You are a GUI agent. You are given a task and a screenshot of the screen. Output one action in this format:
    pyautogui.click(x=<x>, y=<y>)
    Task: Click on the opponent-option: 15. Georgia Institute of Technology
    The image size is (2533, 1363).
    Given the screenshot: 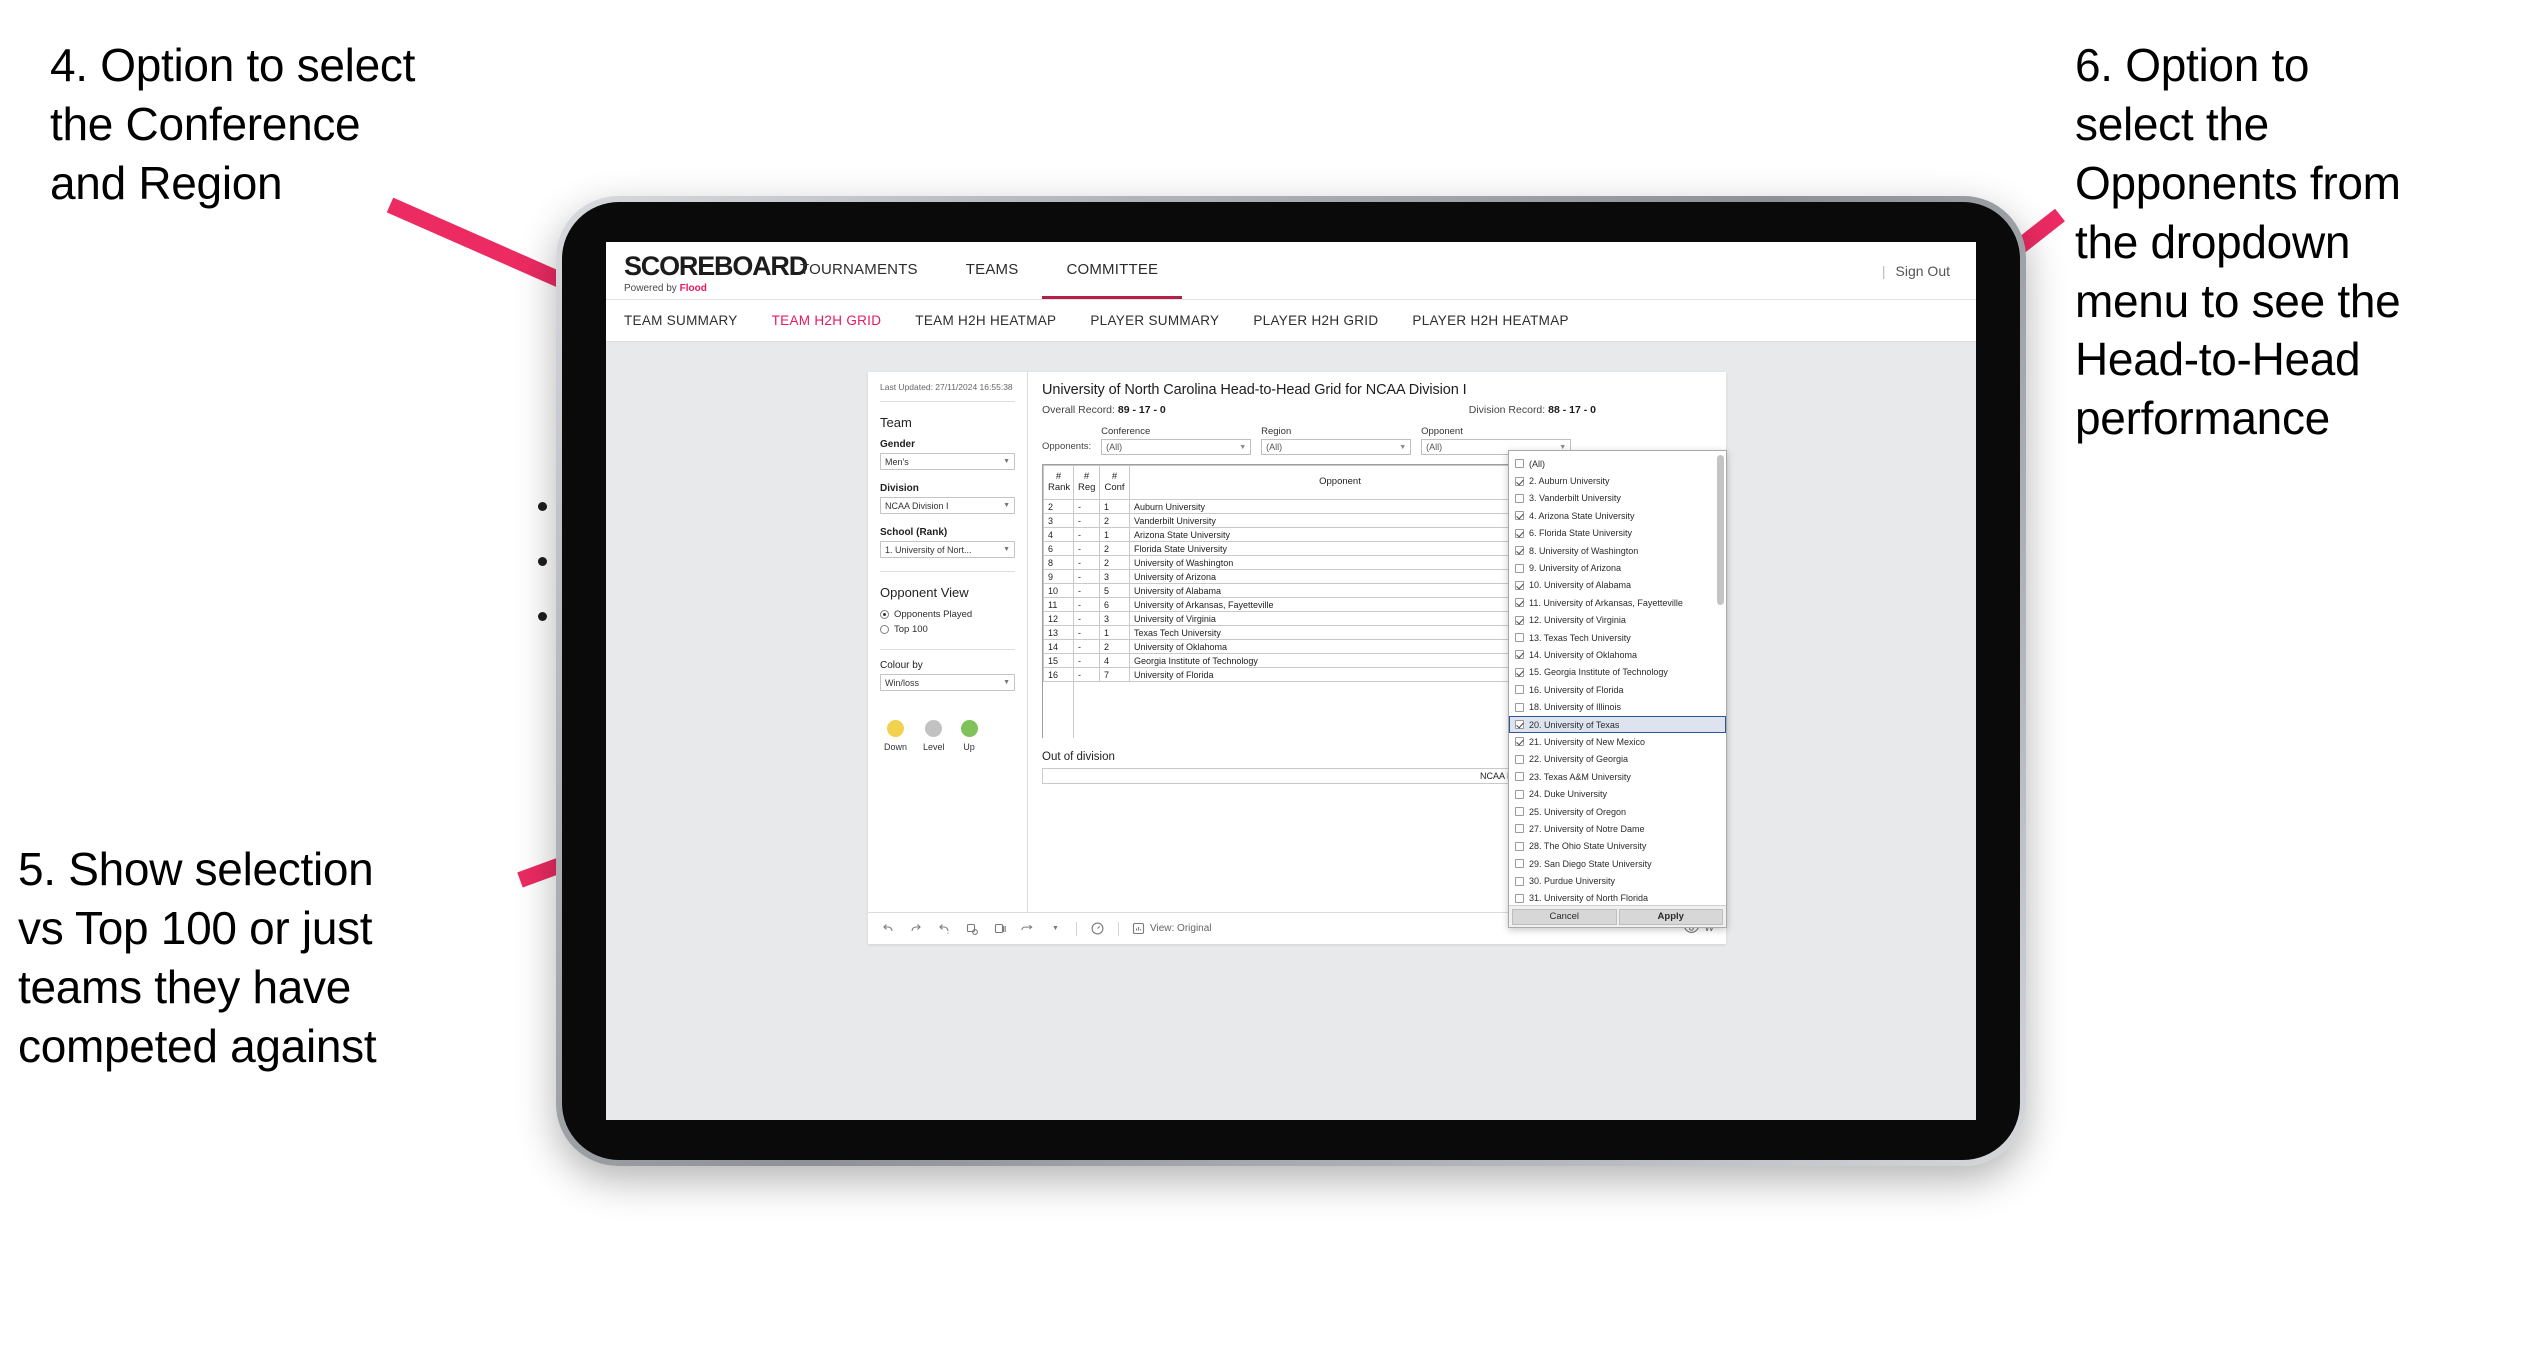 What is the action you would take?
    pyautogui.click(x=1617, y=672)
    